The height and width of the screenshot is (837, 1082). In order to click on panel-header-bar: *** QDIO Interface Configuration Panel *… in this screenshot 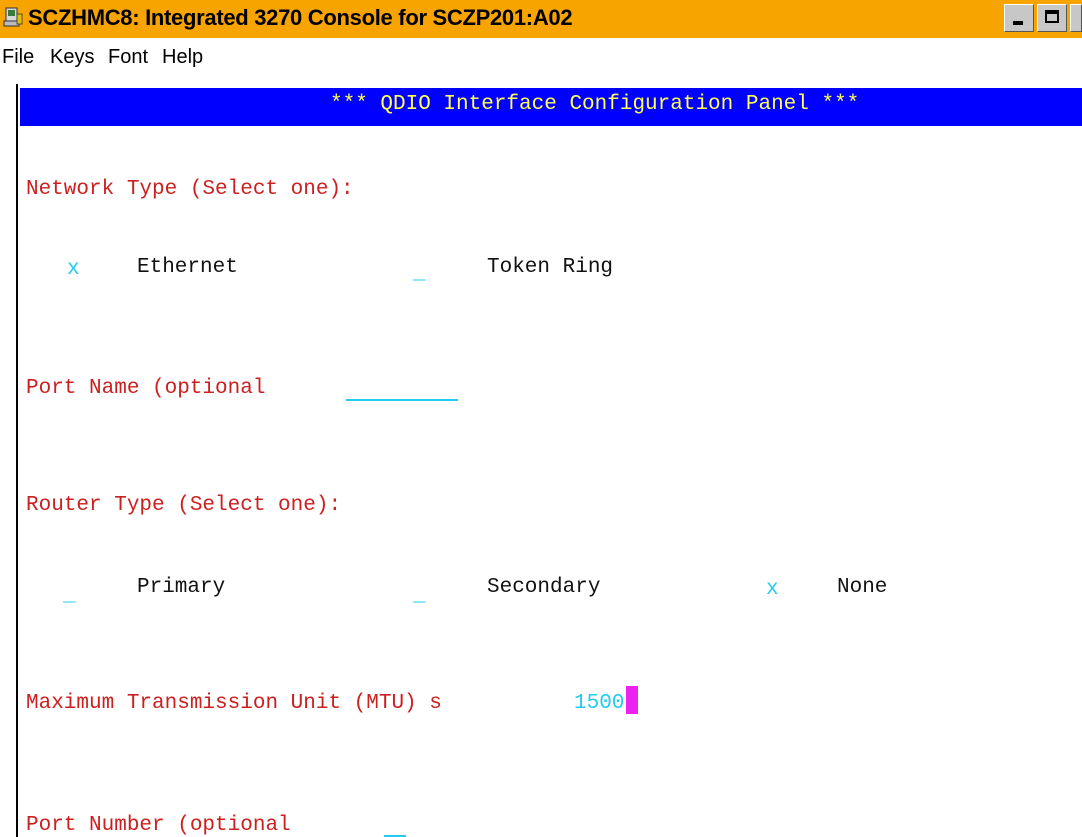, I will do `click(551, 107)`.